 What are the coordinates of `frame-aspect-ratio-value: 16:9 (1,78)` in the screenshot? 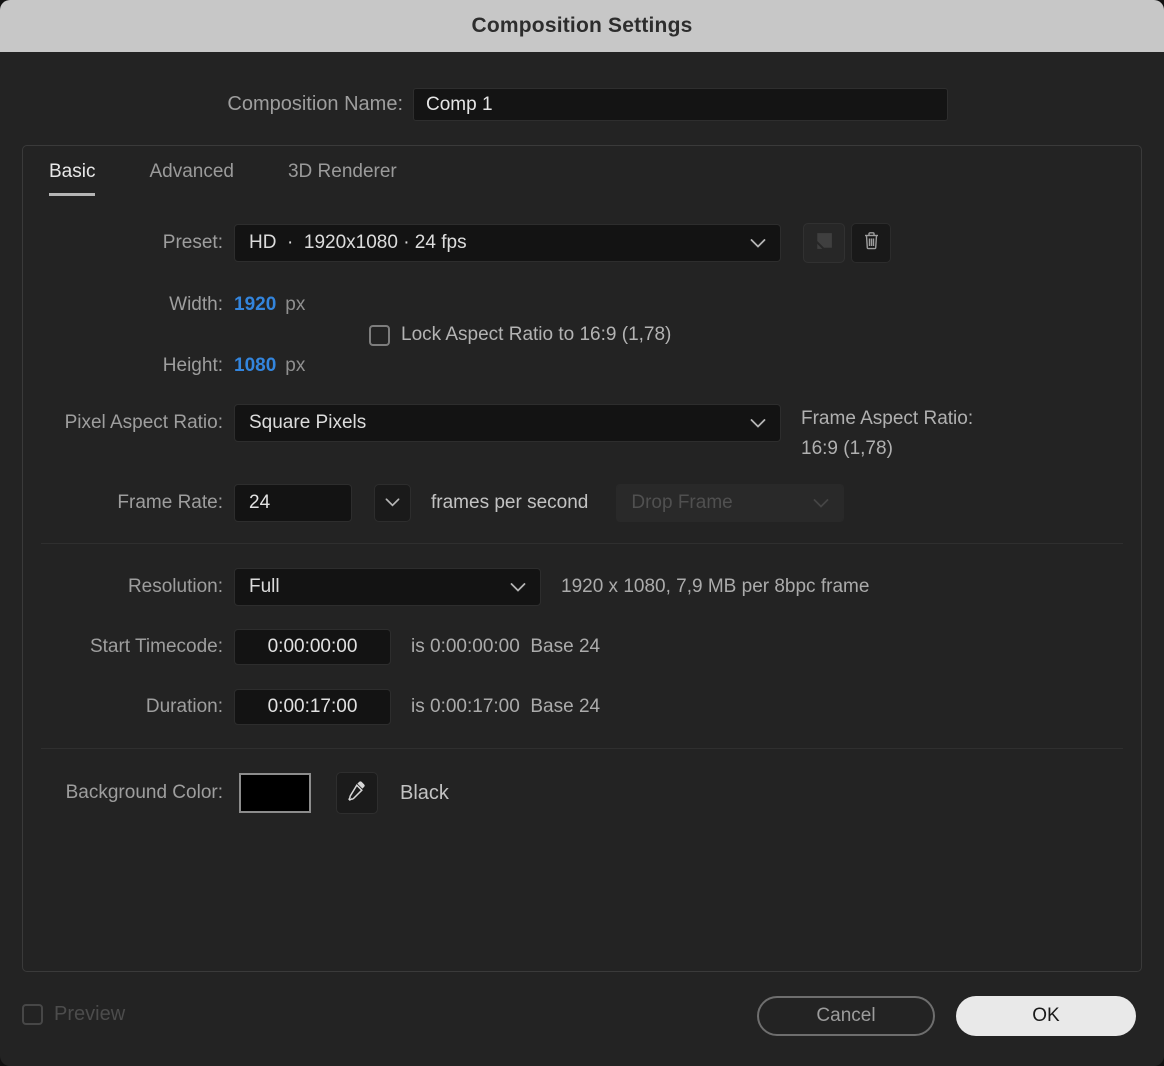 It's located at (847, 448).